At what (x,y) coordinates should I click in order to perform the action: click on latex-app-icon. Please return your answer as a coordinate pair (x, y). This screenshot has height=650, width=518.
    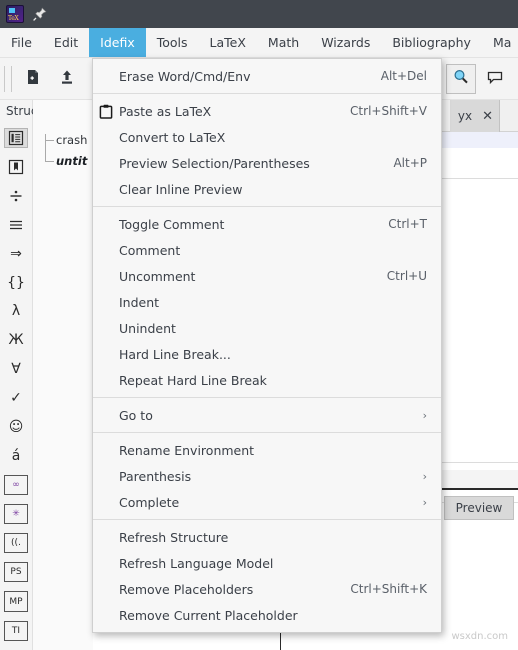
    Looking at the image, I should click on (15, 14).